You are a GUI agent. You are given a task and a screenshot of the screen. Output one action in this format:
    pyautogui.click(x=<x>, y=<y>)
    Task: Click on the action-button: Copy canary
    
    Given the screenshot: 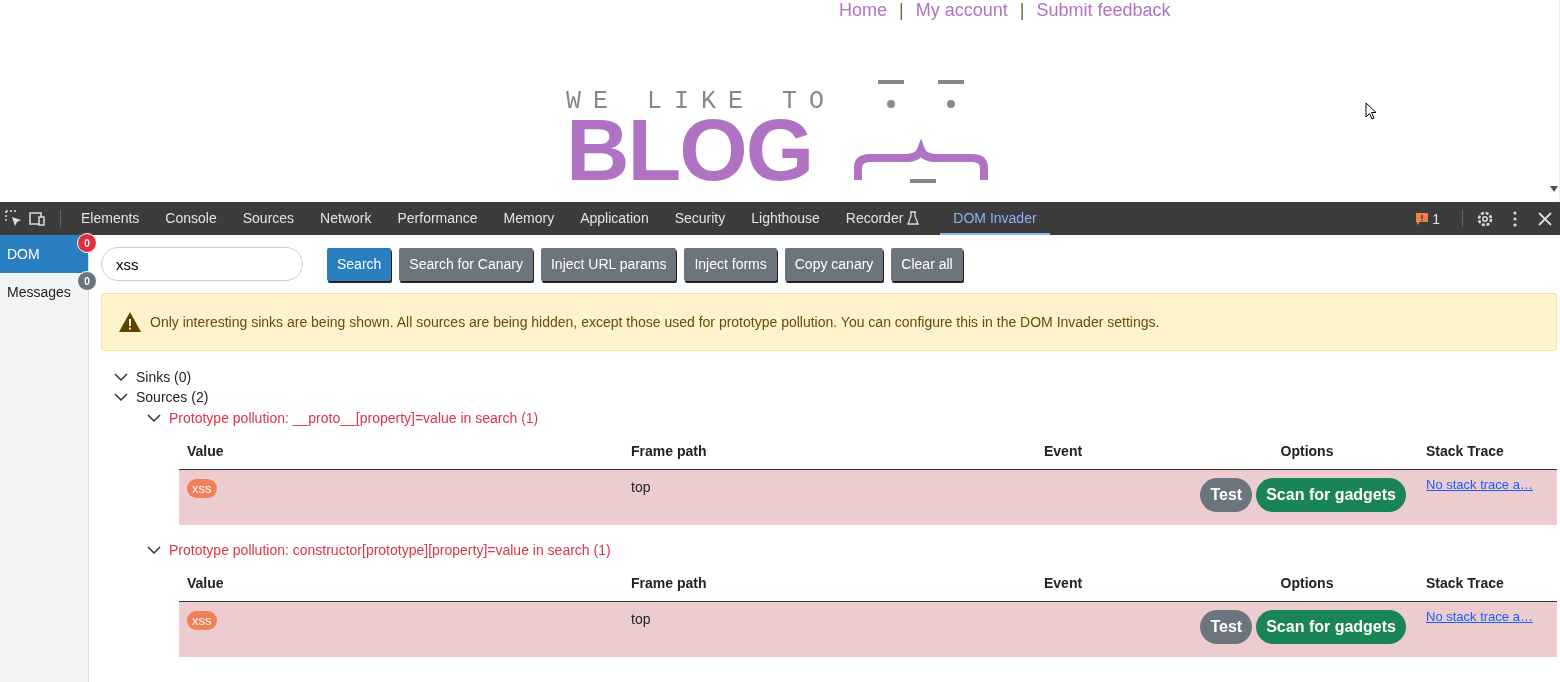 What is the action you would take?
    pyautogui.click(x=834, y=264)
    